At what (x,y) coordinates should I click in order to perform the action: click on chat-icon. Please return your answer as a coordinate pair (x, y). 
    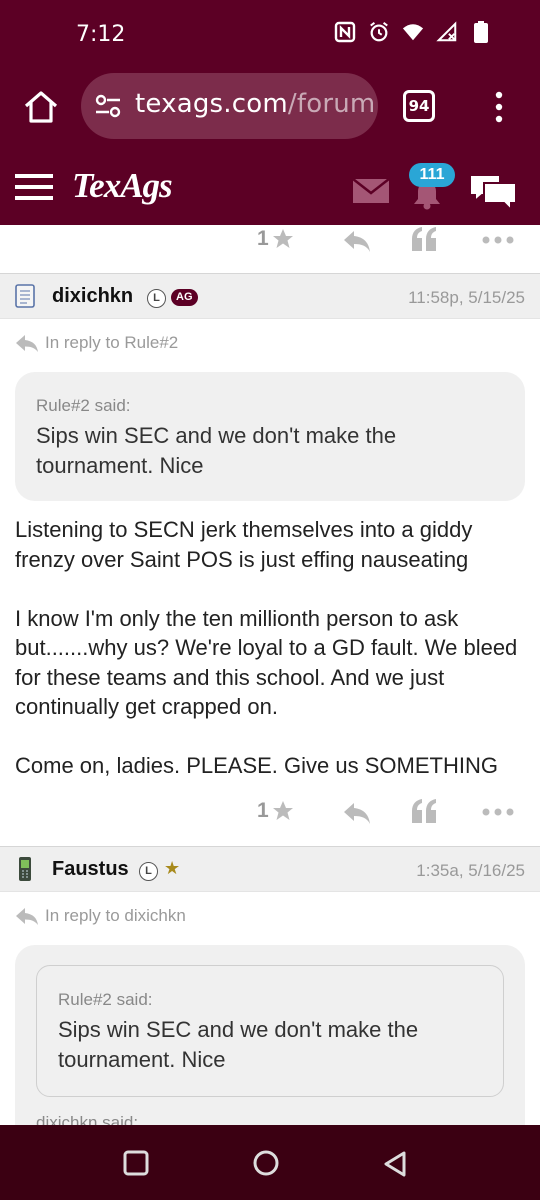
    Looking at the image, I should click on (493, 191).